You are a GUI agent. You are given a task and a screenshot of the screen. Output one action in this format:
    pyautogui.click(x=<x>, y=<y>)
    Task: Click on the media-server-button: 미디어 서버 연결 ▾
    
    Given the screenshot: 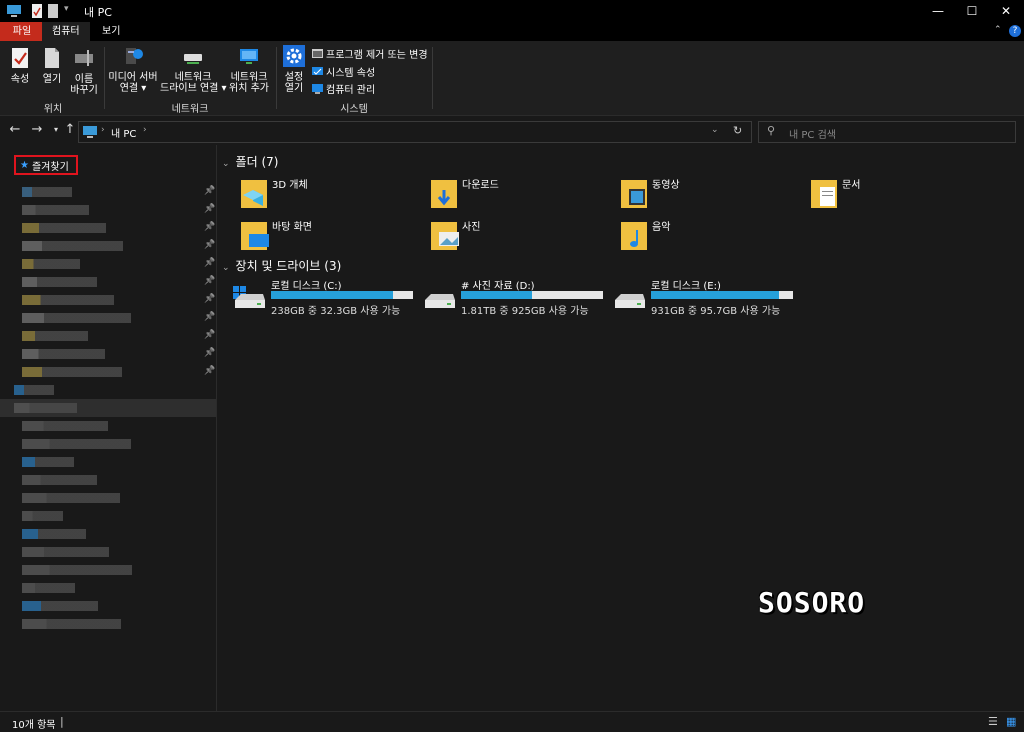 What is the action you would take?
    pyautogui.click(x=133, y=69)
    